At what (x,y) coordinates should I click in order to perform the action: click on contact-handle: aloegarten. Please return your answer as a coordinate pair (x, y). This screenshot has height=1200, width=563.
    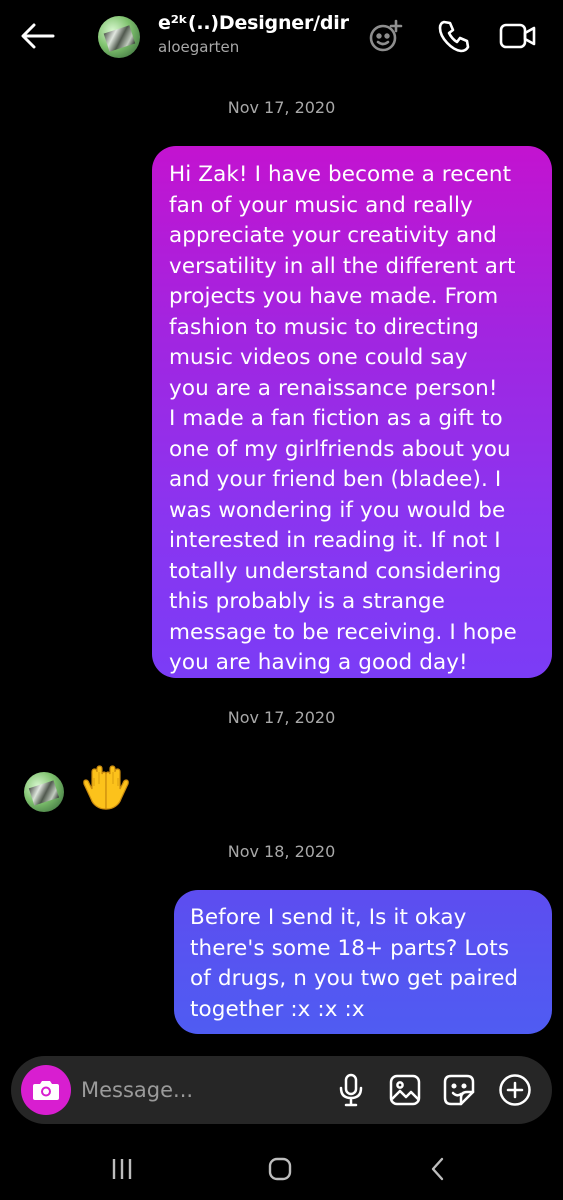
    Looking at the image, I should click on (198, 47).